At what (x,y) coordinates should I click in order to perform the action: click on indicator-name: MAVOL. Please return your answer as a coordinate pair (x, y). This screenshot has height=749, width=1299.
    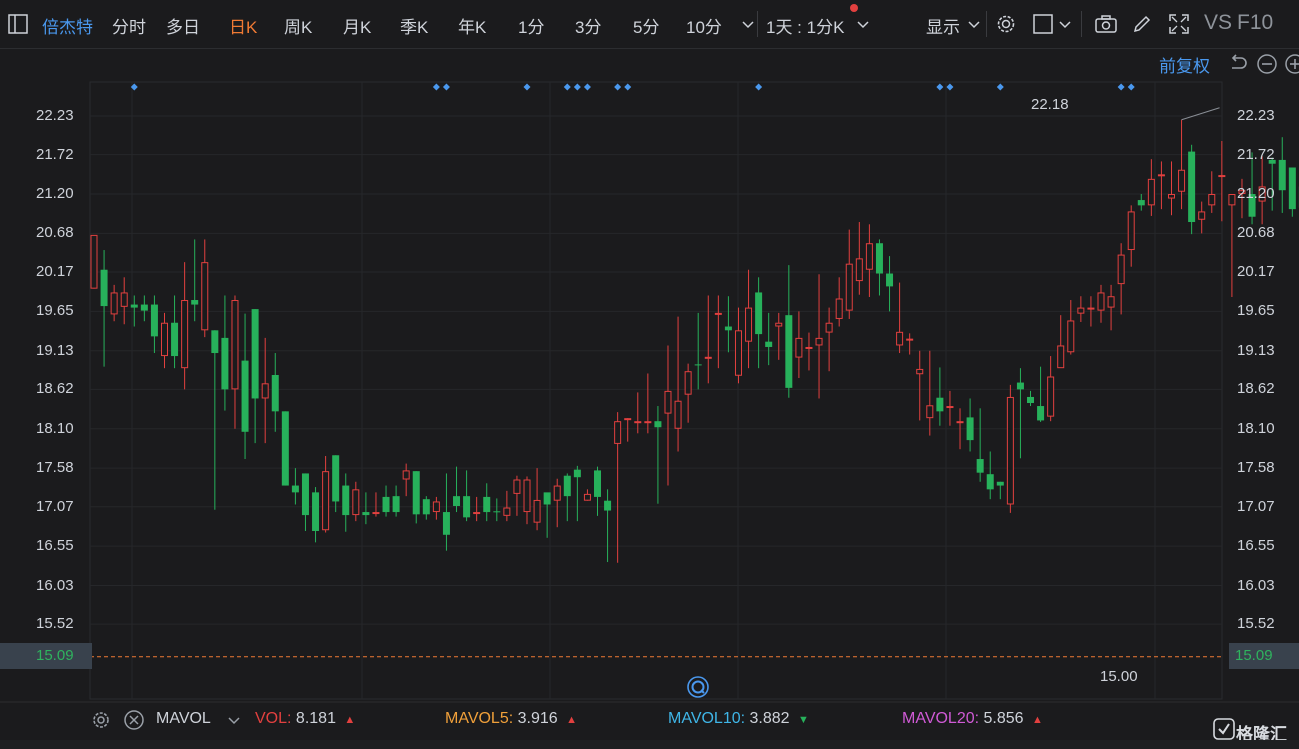
    Looking at the image, I should click on (183, 719).